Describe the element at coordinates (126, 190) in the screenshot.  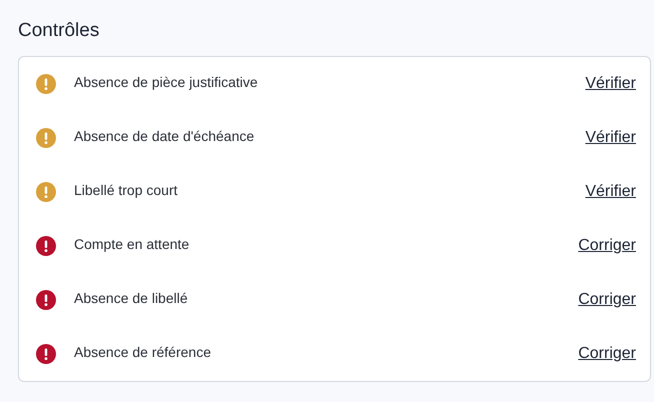
I see `check-label: Libellé trop court` at that location.